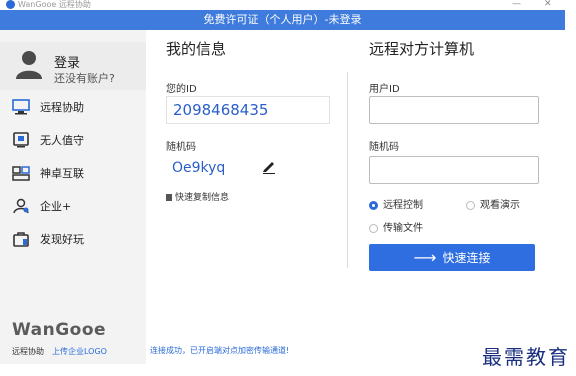 This screenshot has width=576, height=376. What do you see at coordinates (425, 257) in the screenshot?
I see `arrow-right-icon: ⟶` at bounding box center [425, 257].